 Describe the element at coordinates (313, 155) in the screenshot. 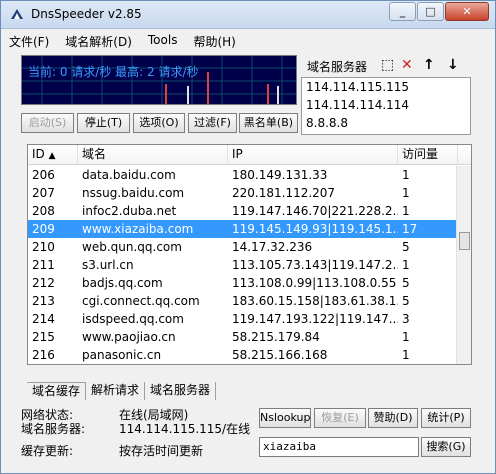

I see `column-header-ip: IP` at that location.